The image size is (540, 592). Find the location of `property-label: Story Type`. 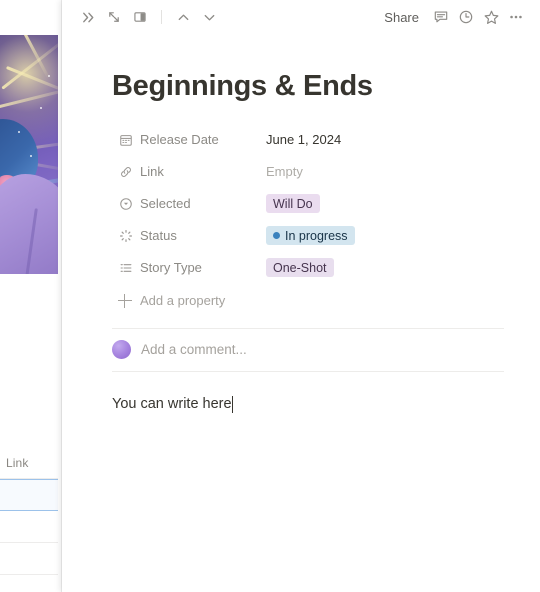

property-label: Story Type is located at coordinates (171, 268).